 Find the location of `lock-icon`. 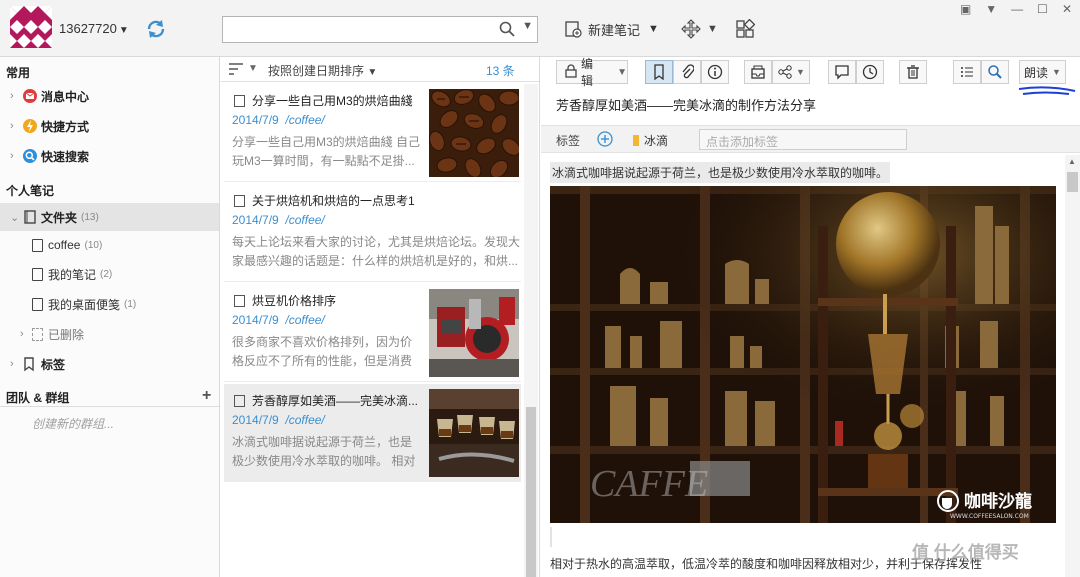

lock-icon is located at coordinates (571, 72).